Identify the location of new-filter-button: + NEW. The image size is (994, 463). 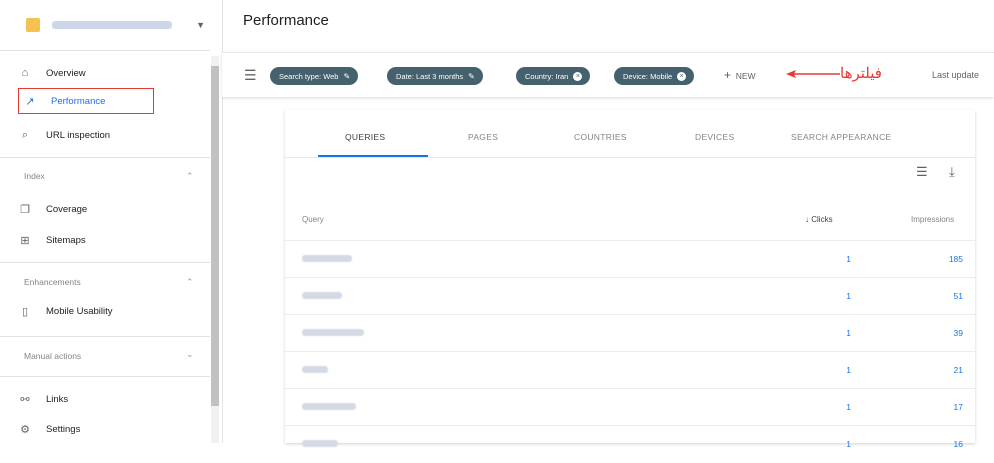
(740, 75).